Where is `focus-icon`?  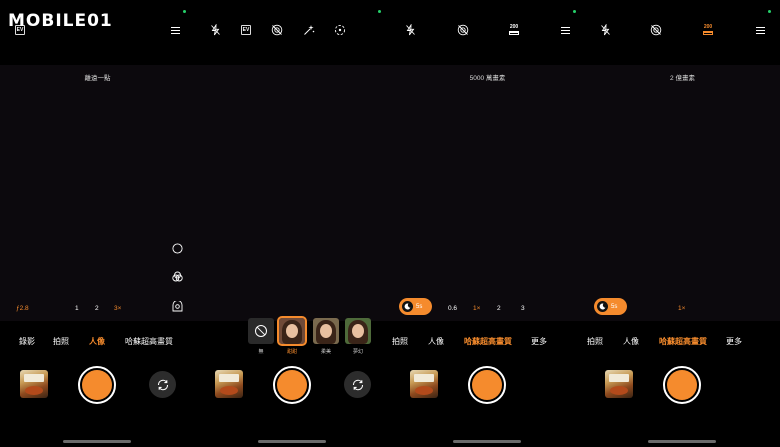 focus-icon is located at coordinates (340, 30).